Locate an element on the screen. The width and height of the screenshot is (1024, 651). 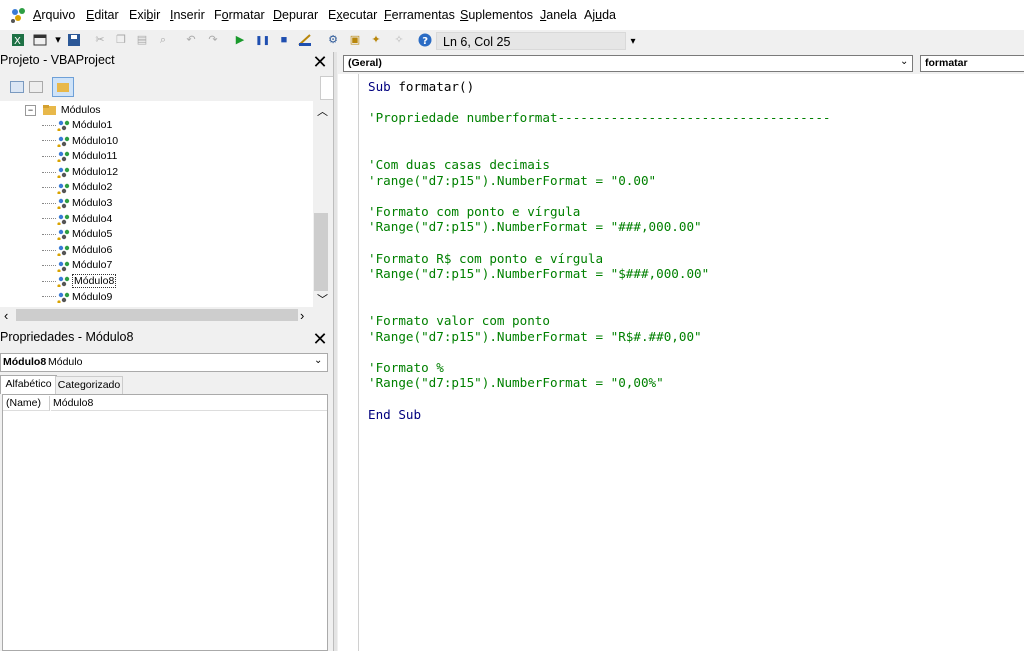
module-label: Módulo4 is located at coordinates (92, 218).